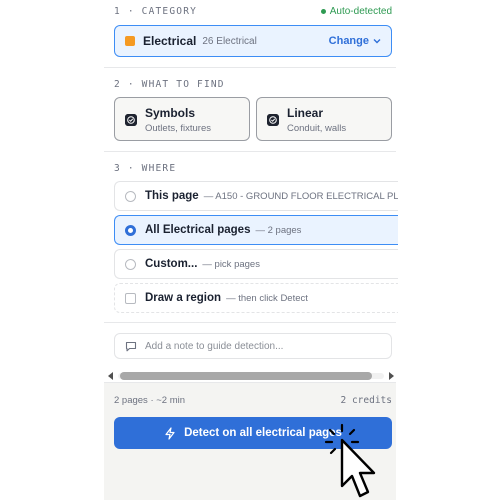  Describe the element at coordinates (130, 230) in the screenshot. I see `radio-button-selected` at that location.